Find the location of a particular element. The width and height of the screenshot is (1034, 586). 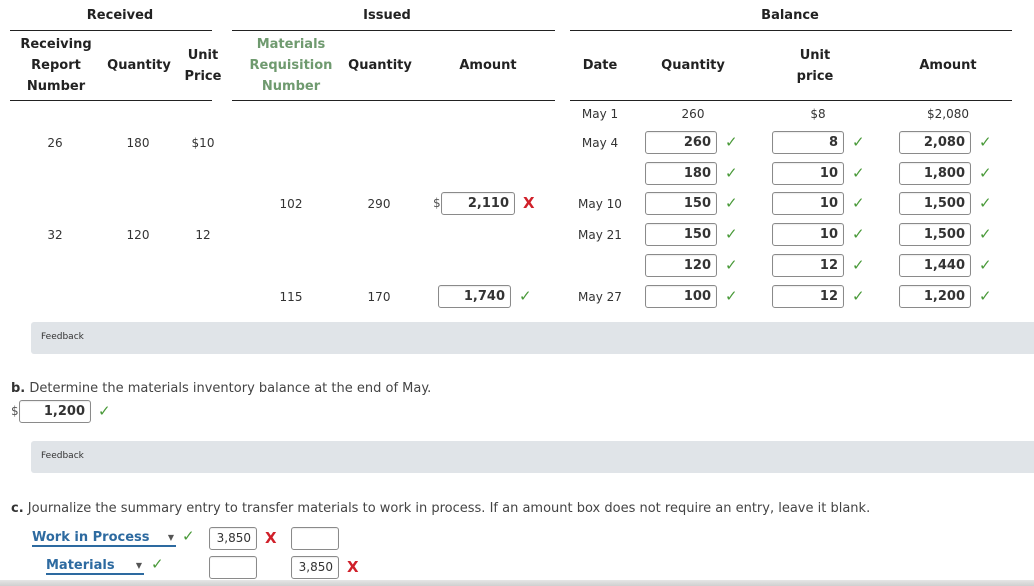

balance-amount: $2,080 is located at coordinates (948, 114).